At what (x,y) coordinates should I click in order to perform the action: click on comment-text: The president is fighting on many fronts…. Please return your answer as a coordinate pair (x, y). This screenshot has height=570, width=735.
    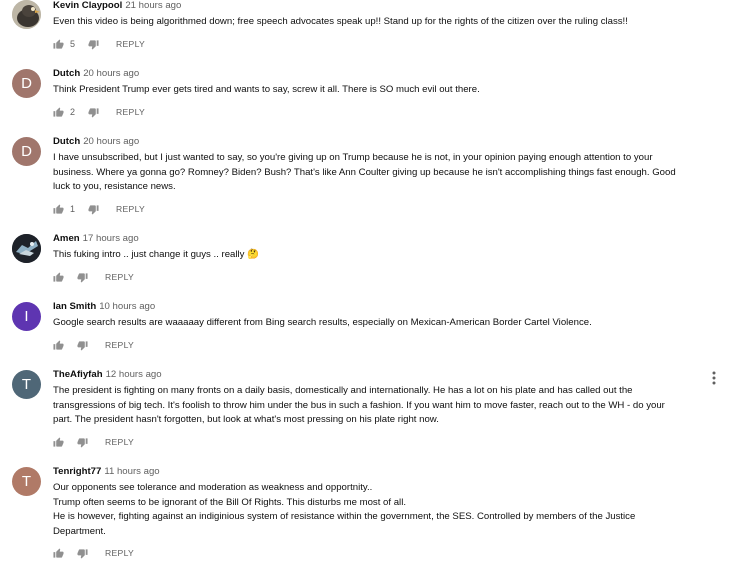
    Looking at the image, I should click on (383, 406).